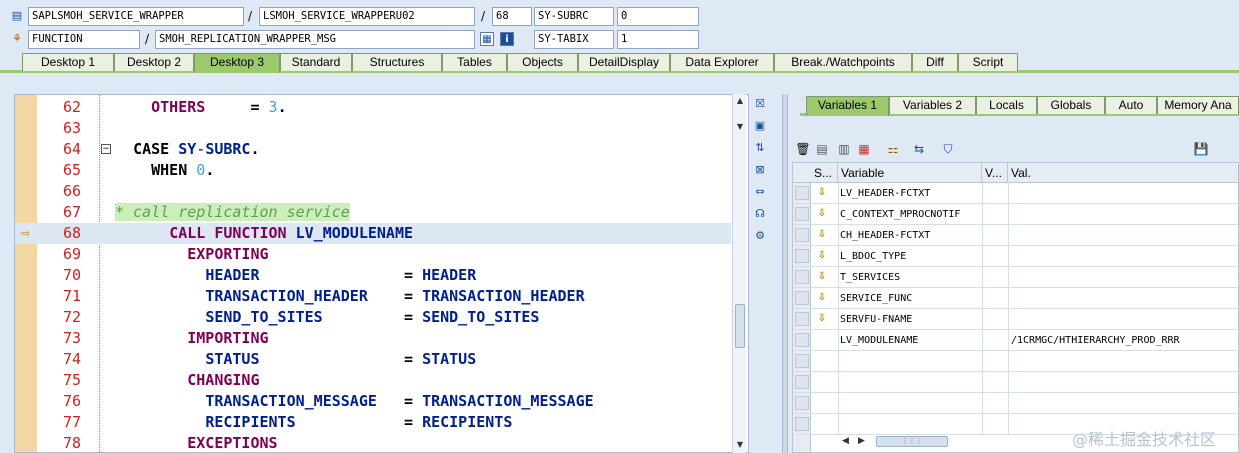 The height and width of the screenshot is (453, 1239). What do you see at coordinates (844, 149) in the screenshot?
I see `list-detail-icon: ▥` at bounding box center [844, 149].